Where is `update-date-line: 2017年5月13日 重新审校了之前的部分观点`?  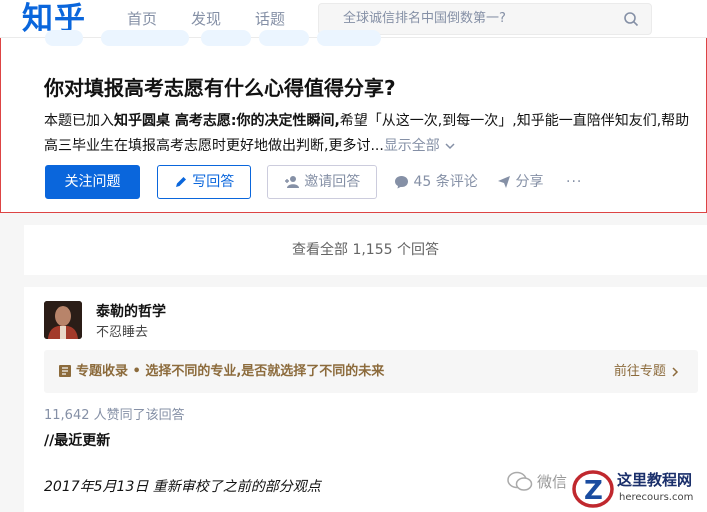 update-date-line: 2017年5月13日 重新审校了之前的部分观点 is located at coordinates (182, 487).